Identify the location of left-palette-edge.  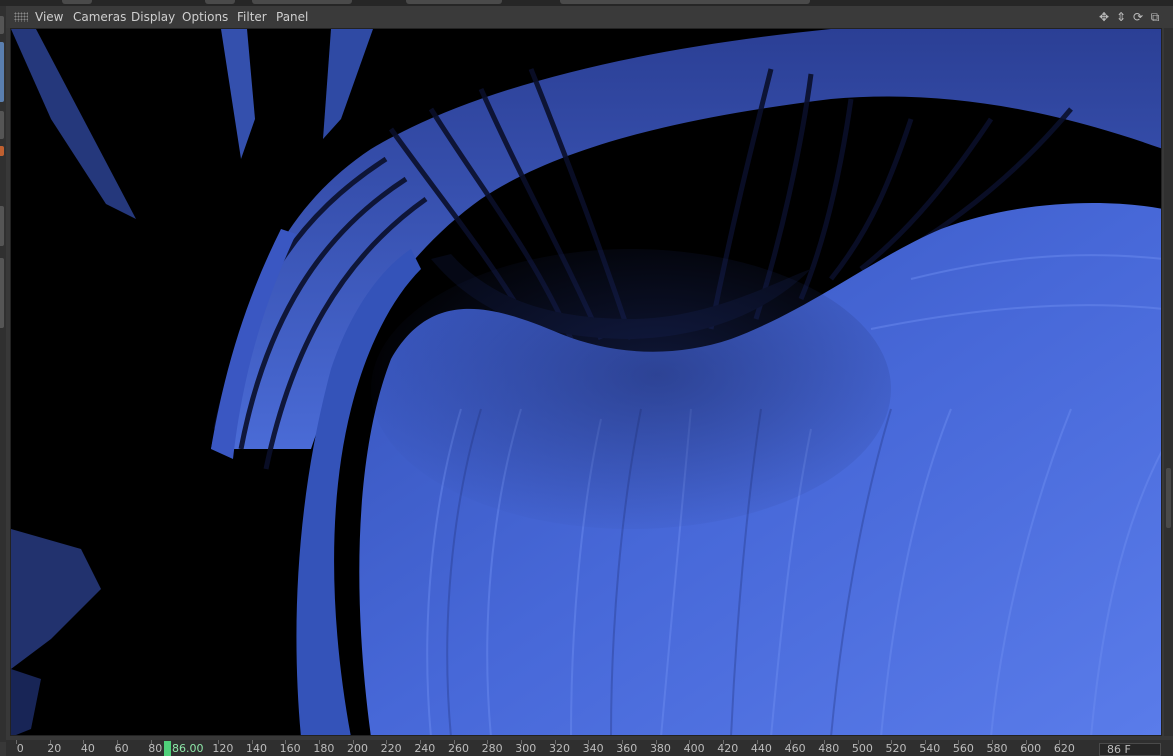
(3, 374).